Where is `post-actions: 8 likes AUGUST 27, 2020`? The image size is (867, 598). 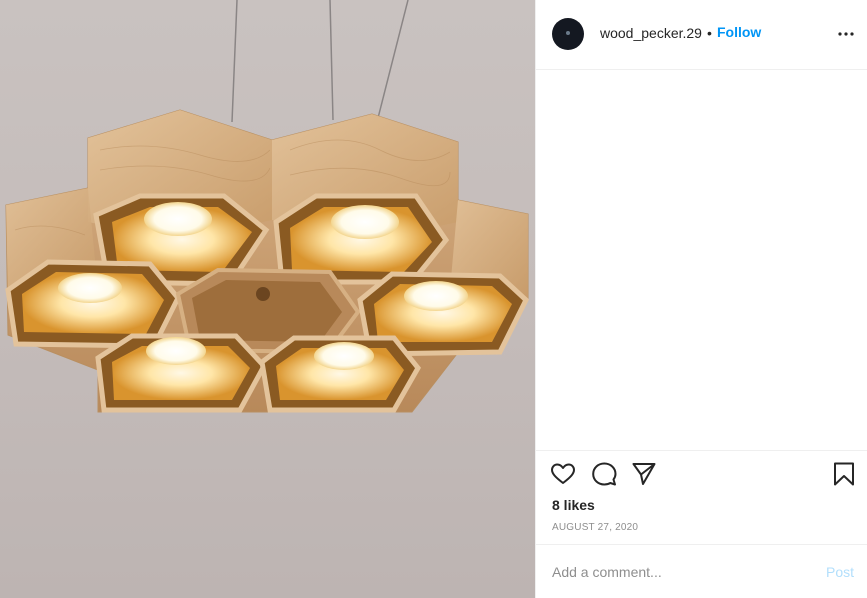
post-actions: 8 likes AUGUST 27, 2020 is located at coordinates (701, 497).